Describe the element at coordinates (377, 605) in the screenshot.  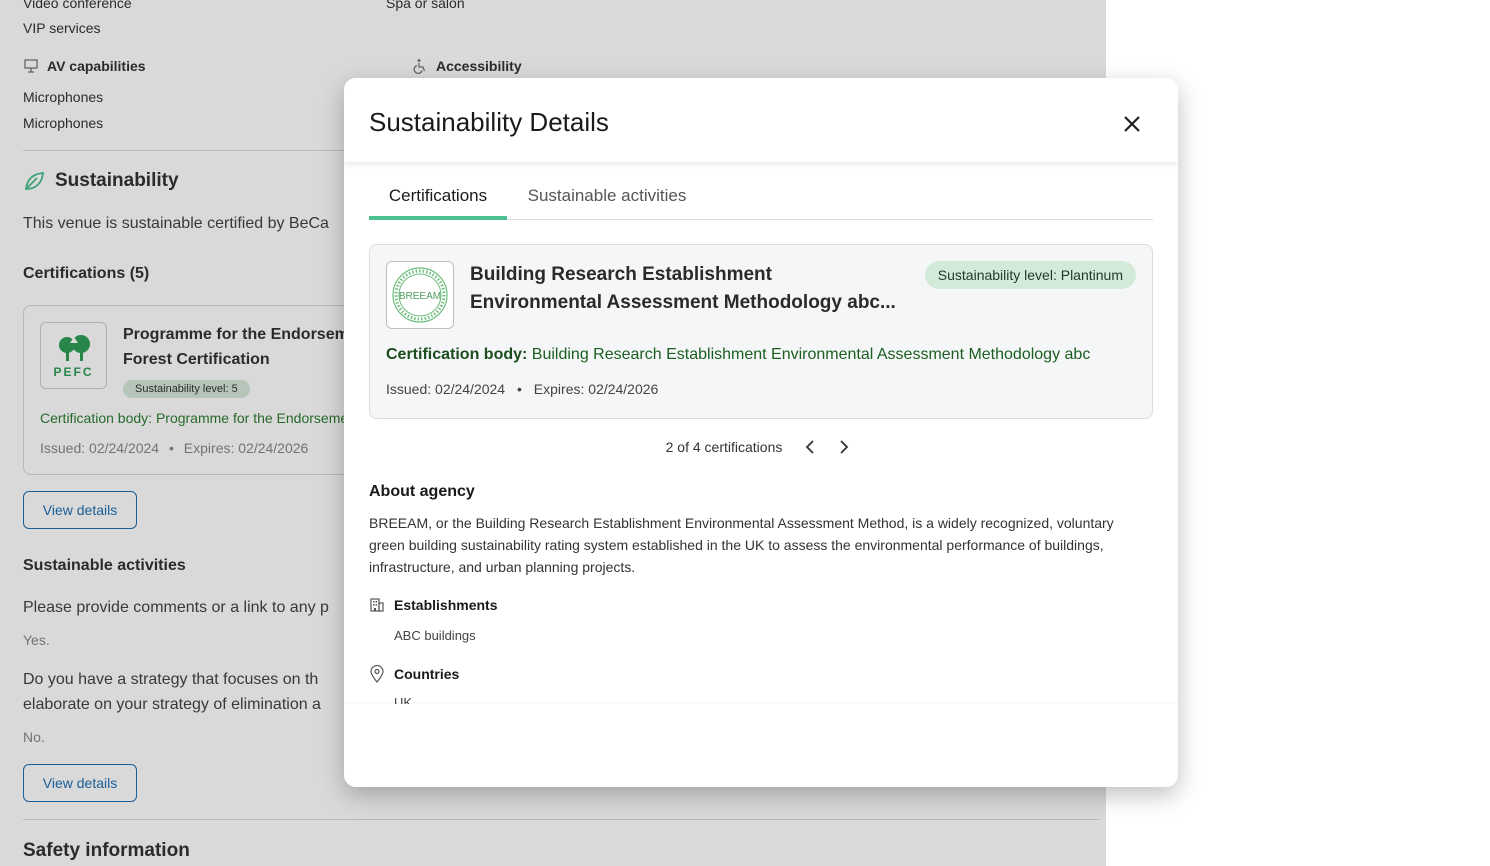
I see `building-icon` at that location.